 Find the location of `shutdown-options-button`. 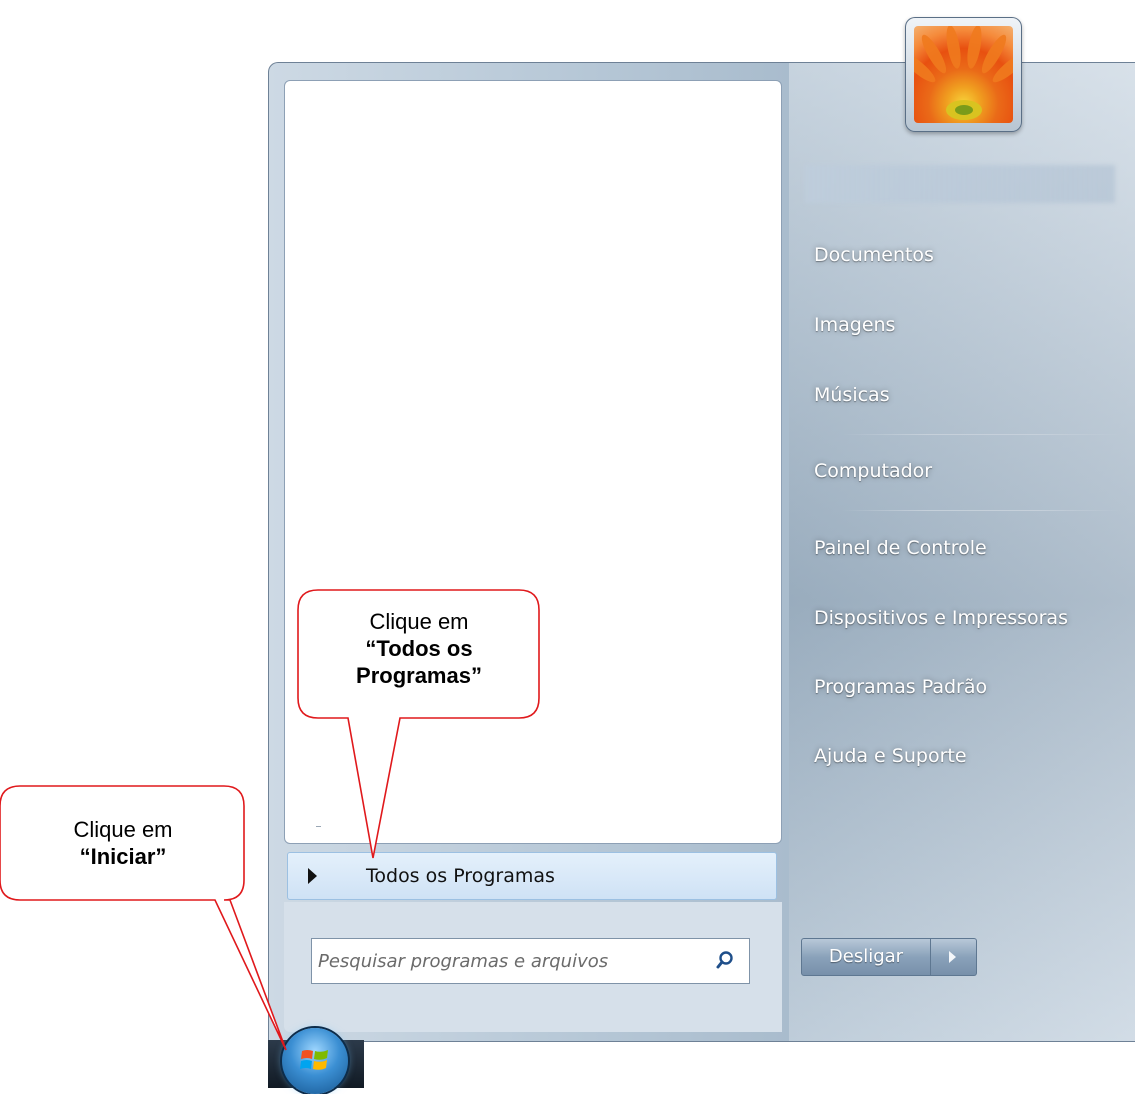

shutdown-options-button is located at coordinates (954, 957).